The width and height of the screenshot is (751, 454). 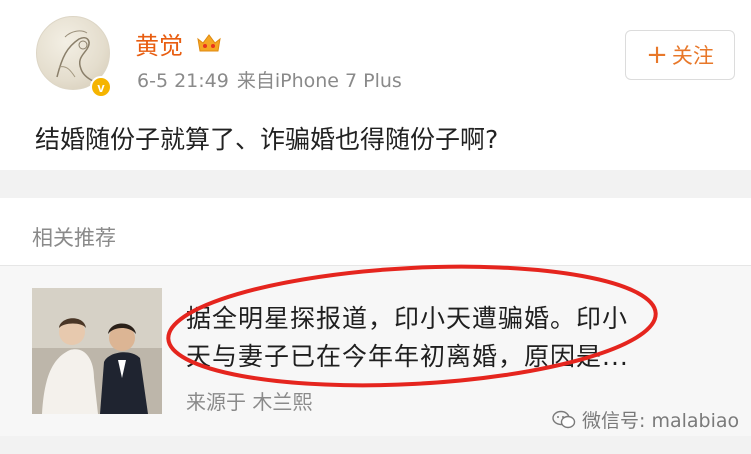 I want to click on wedding-photo-image, so click(x=97, y=351).